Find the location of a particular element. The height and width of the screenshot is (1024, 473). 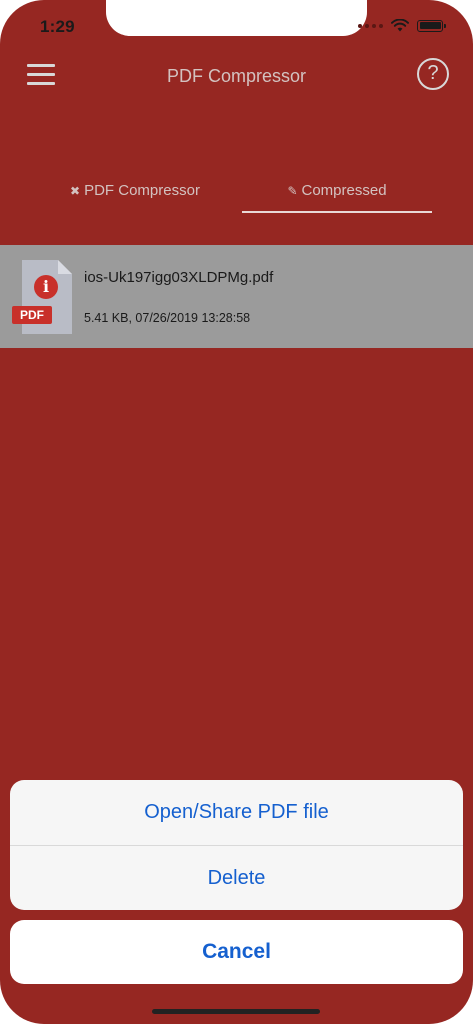

navigation-bar: PDF Compressor ? is located at coordinates (236, 76).